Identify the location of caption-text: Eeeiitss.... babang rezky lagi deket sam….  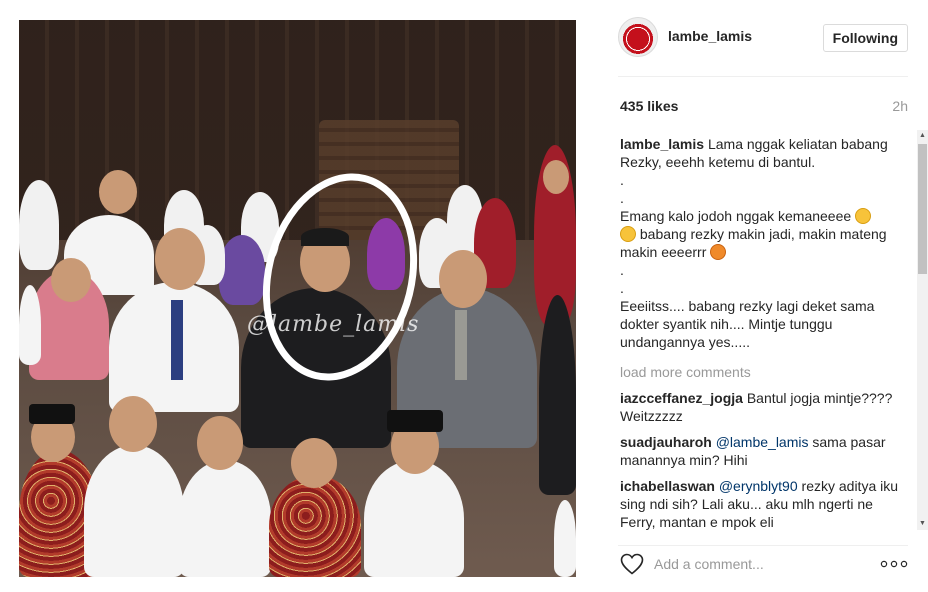
(747, 324).